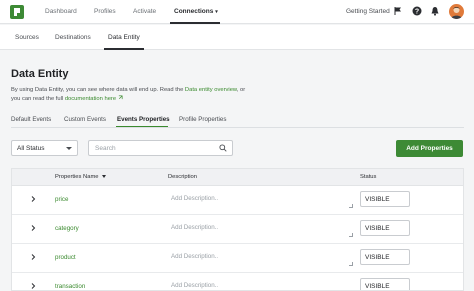 The width and height of the screenshot is (474, 291). What do you see at coordinates (73, 37) in the screenshot?
I see `subnav-destinations: Destinations` at bounding box center [73, 37].